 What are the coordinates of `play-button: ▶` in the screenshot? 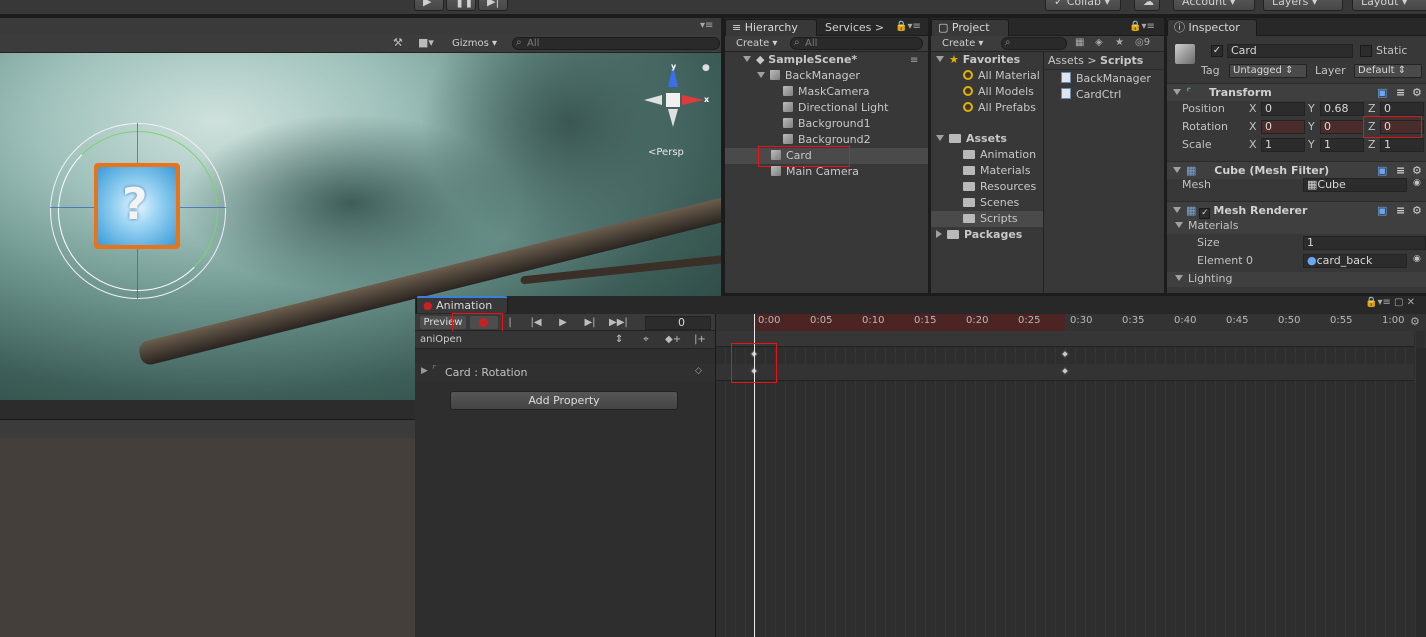 It's located at (429, 5).